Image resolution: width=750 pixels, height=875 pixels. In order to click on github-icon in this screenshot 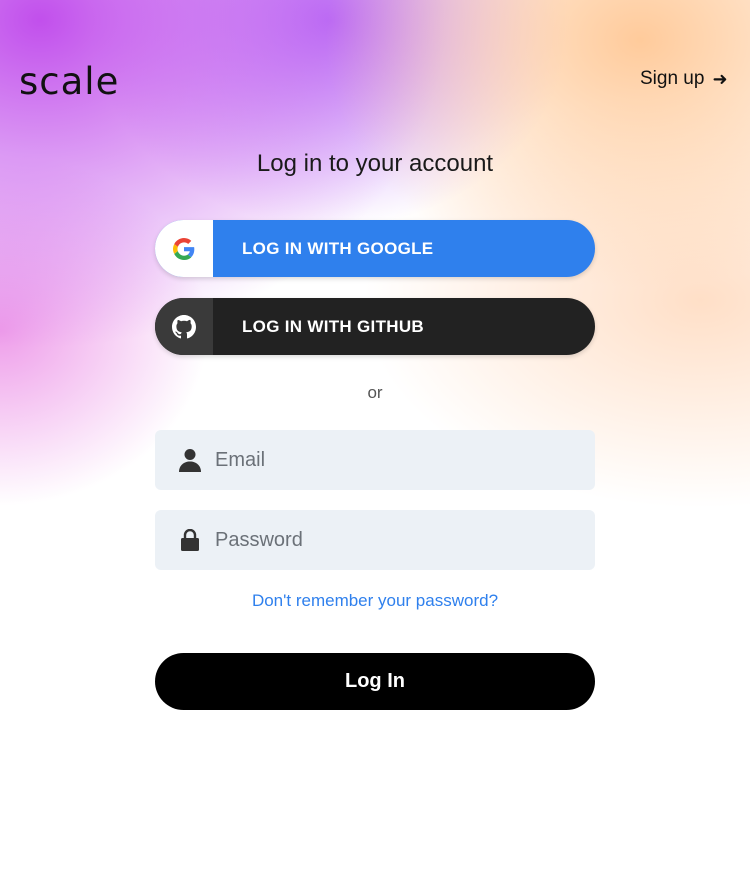, I will do `click(184, 326)`.